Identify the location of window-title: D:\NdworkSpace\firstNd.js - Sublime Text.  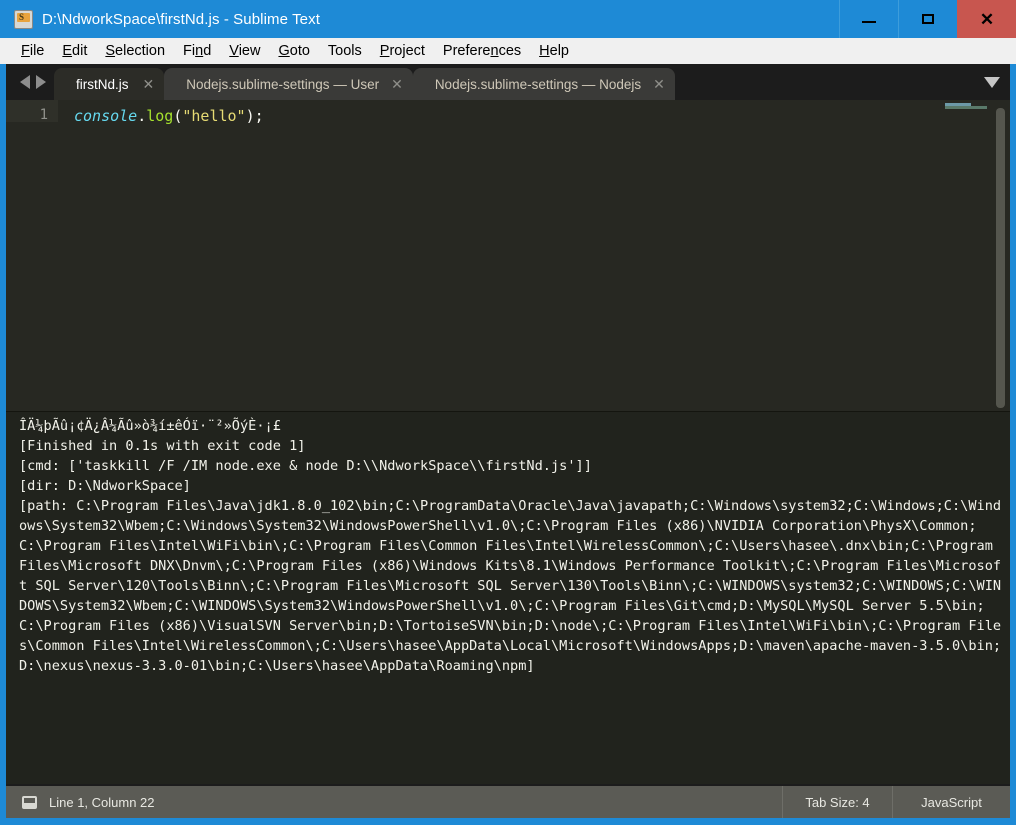
(181, 19).